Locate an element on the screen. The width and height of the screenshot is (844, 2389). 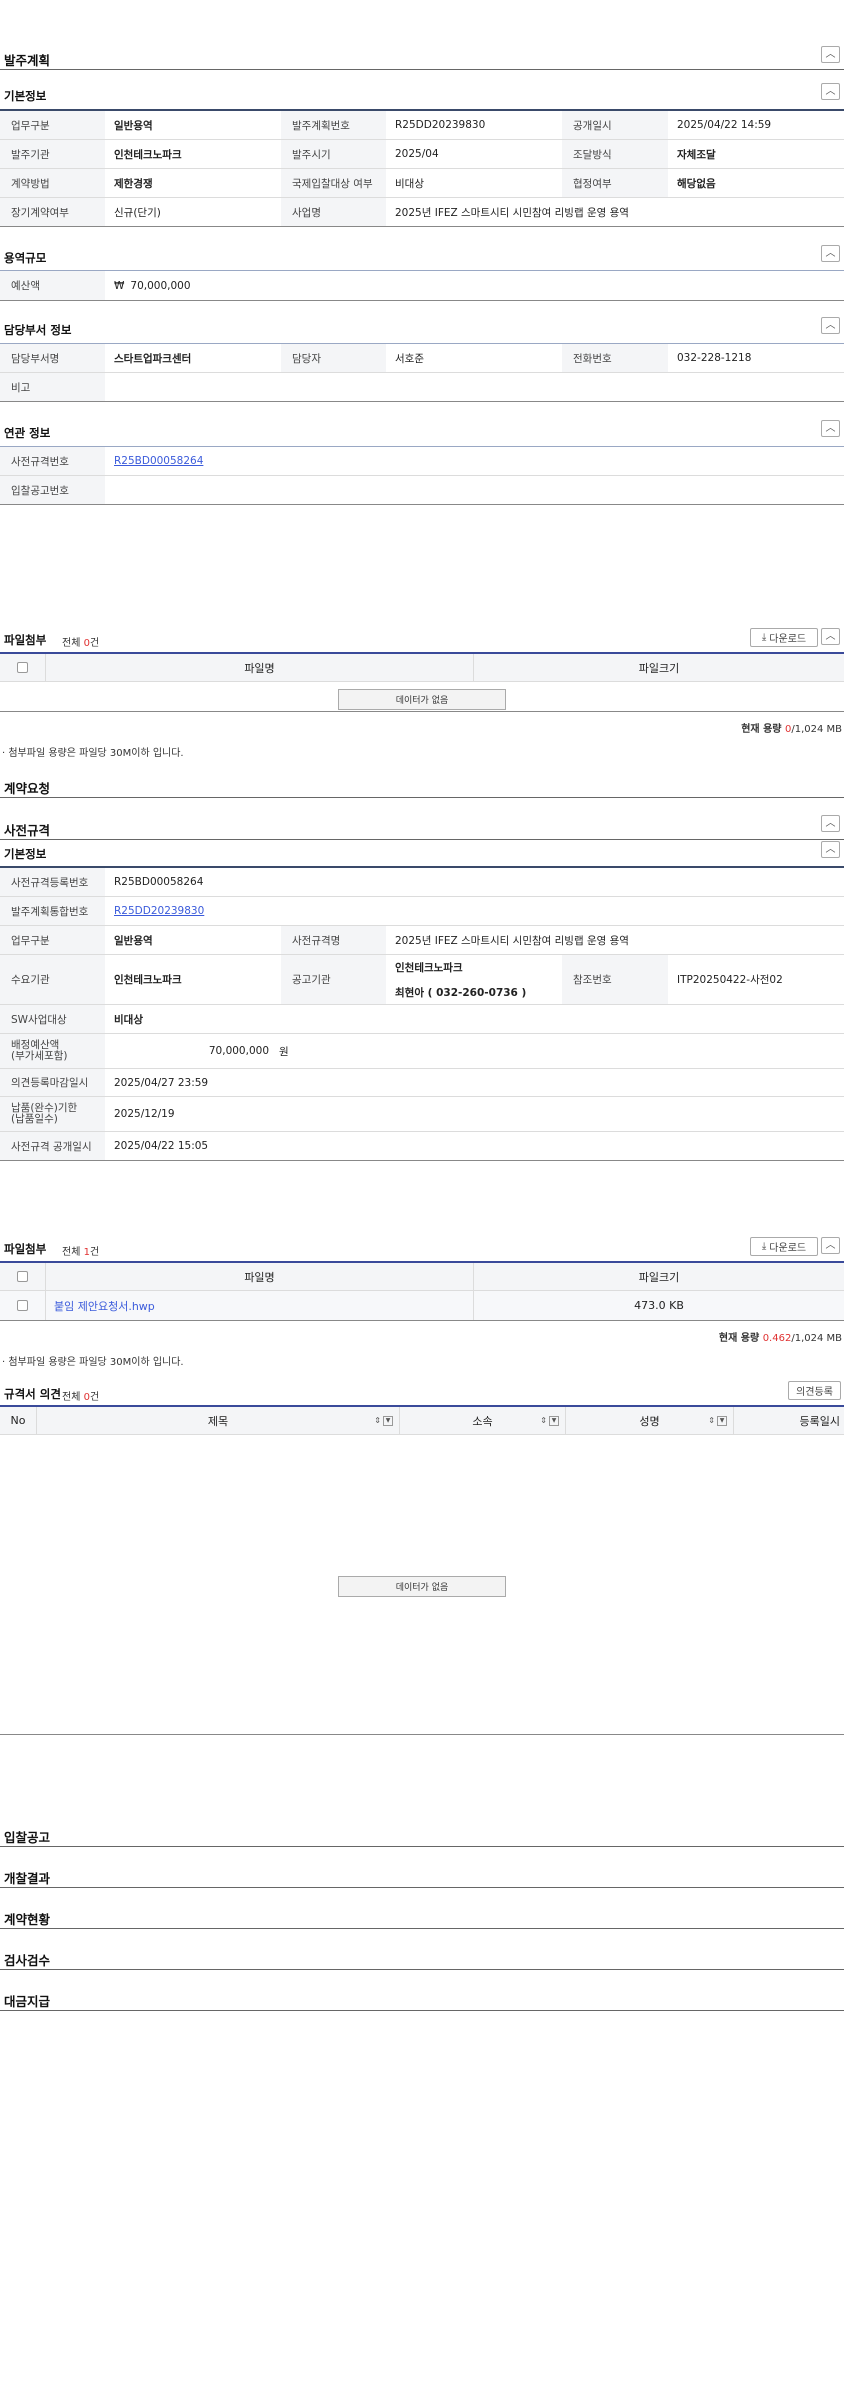
files2-title: 파일첨부 is located at coordinates (25, 1249).